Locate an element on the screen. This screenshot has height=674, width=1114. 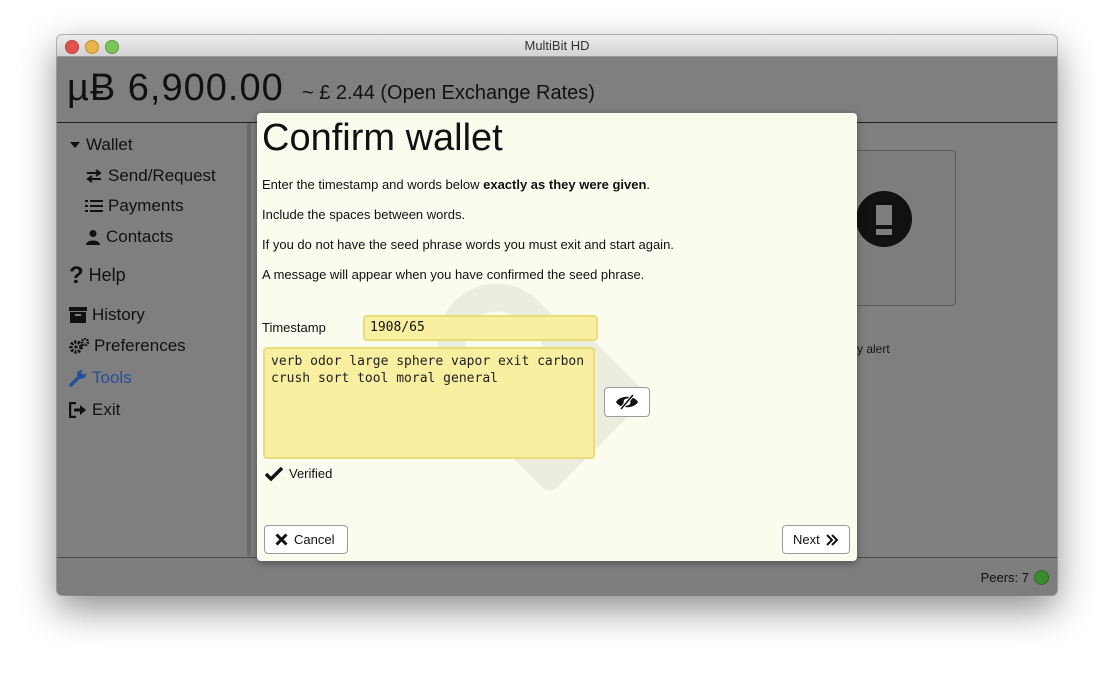
instruction-emphasis: exactly as they were given is located at coordinates (565, 184).